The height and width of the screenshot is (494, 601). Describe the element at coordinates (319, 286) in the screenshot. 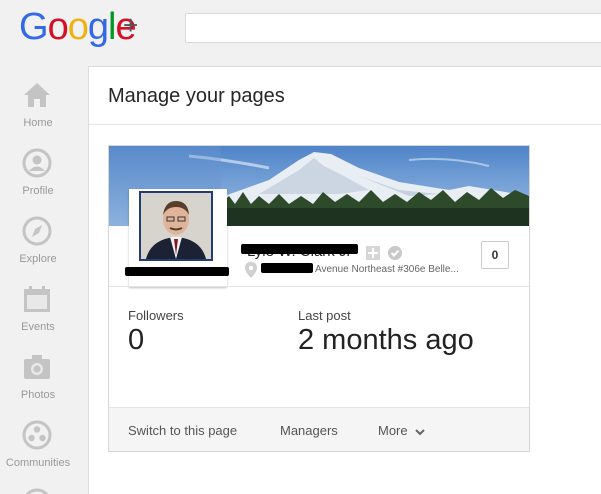

I see `divider` at that location.